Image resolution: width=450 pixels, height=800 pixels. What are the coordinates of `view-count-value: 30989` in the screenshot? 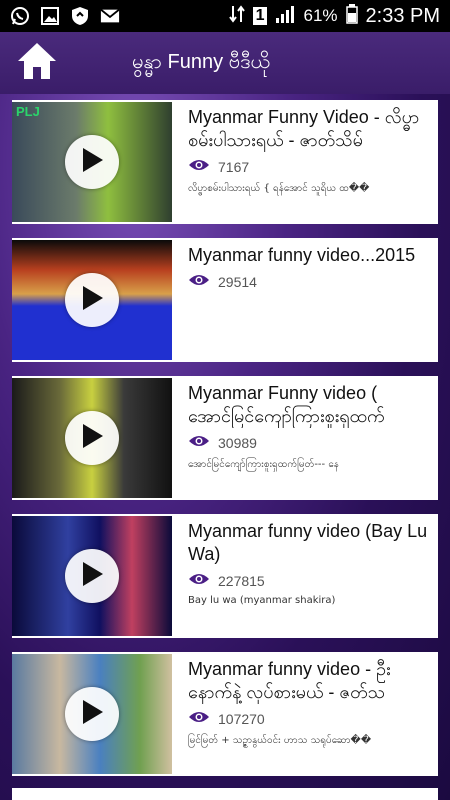 It's located at (237, 442).